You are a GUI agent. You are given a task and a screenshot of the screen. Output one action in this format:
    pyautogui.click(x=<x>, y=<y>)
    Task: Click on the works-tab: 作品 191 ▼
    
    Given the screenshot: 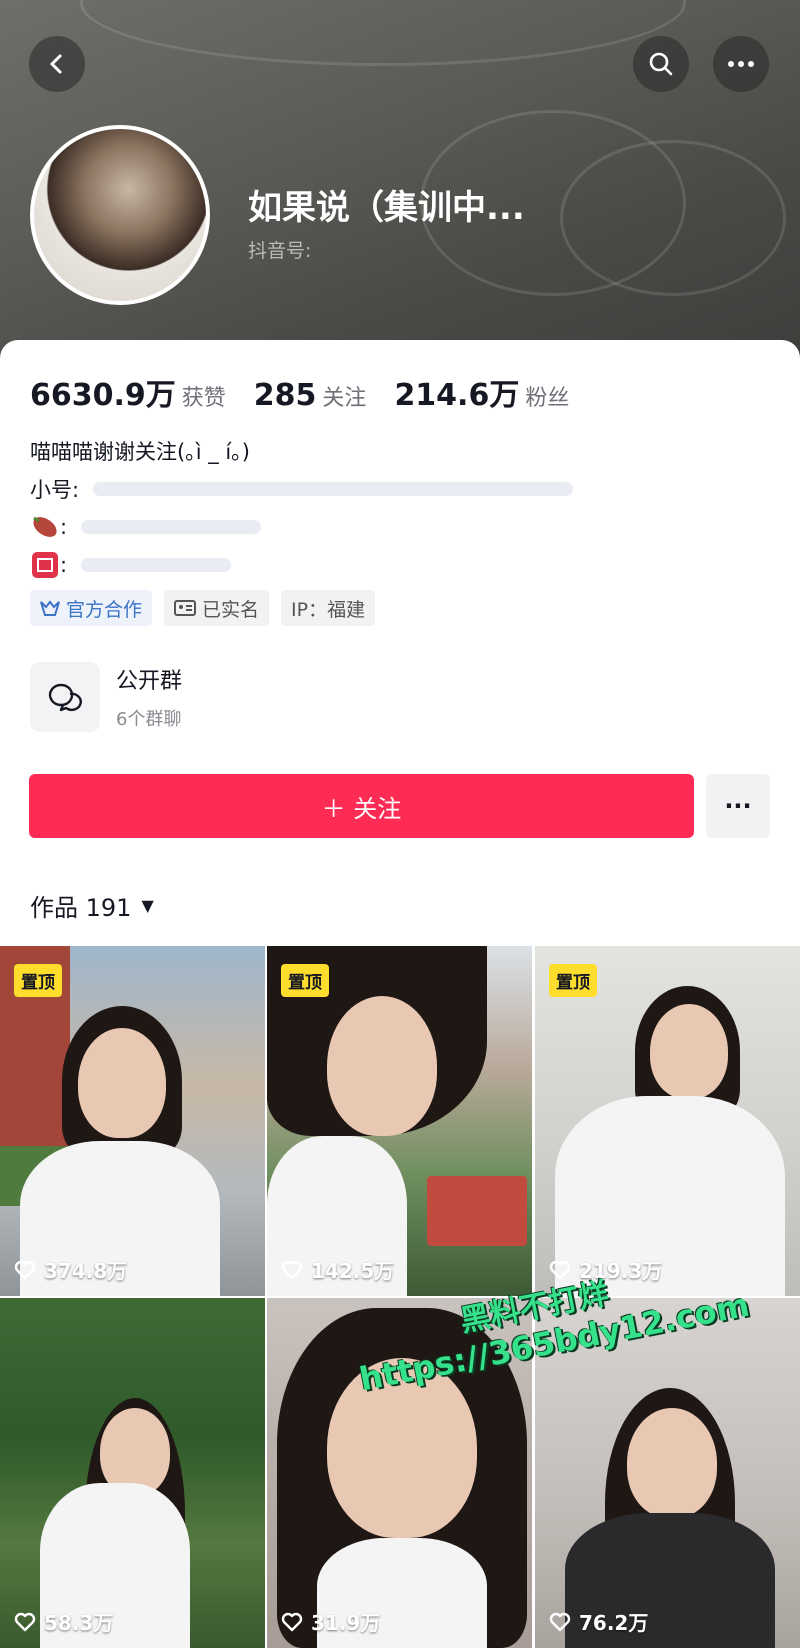 What is the action you would take?
    pyautogui.click(x=92, y=905)
    